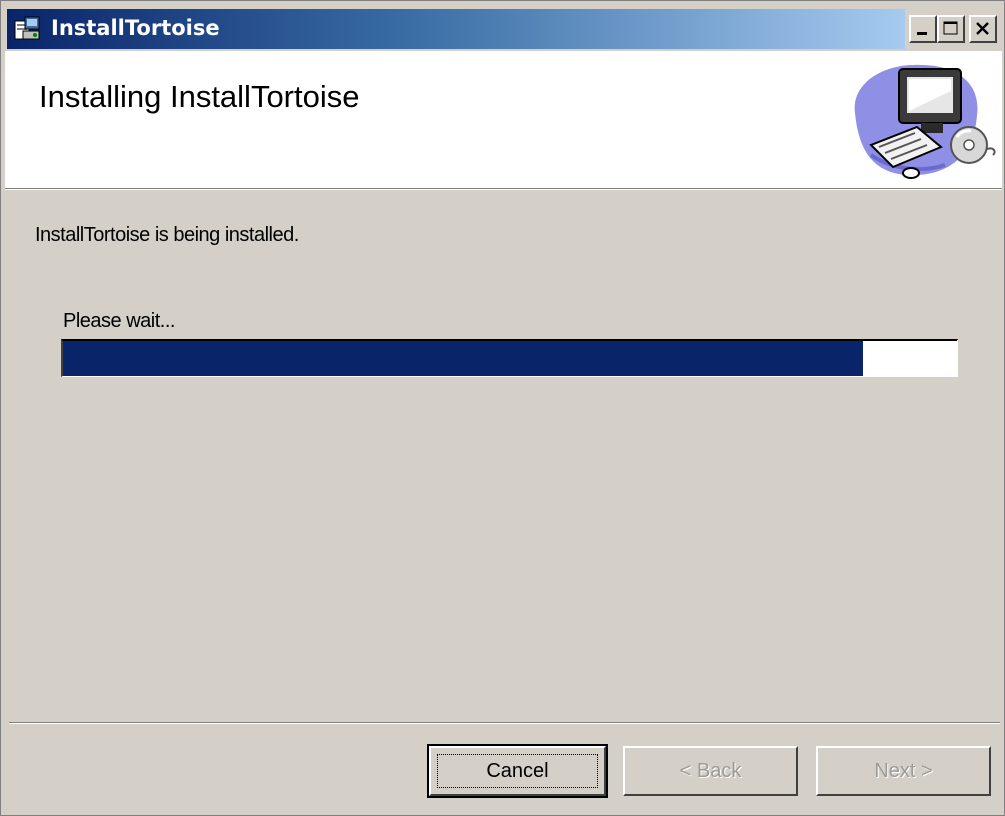 This screenshot has width=1005, height=816. Describe the element at coordinates (504, 723) in the screenshot. I see `footer-divider-highlight` at that location.